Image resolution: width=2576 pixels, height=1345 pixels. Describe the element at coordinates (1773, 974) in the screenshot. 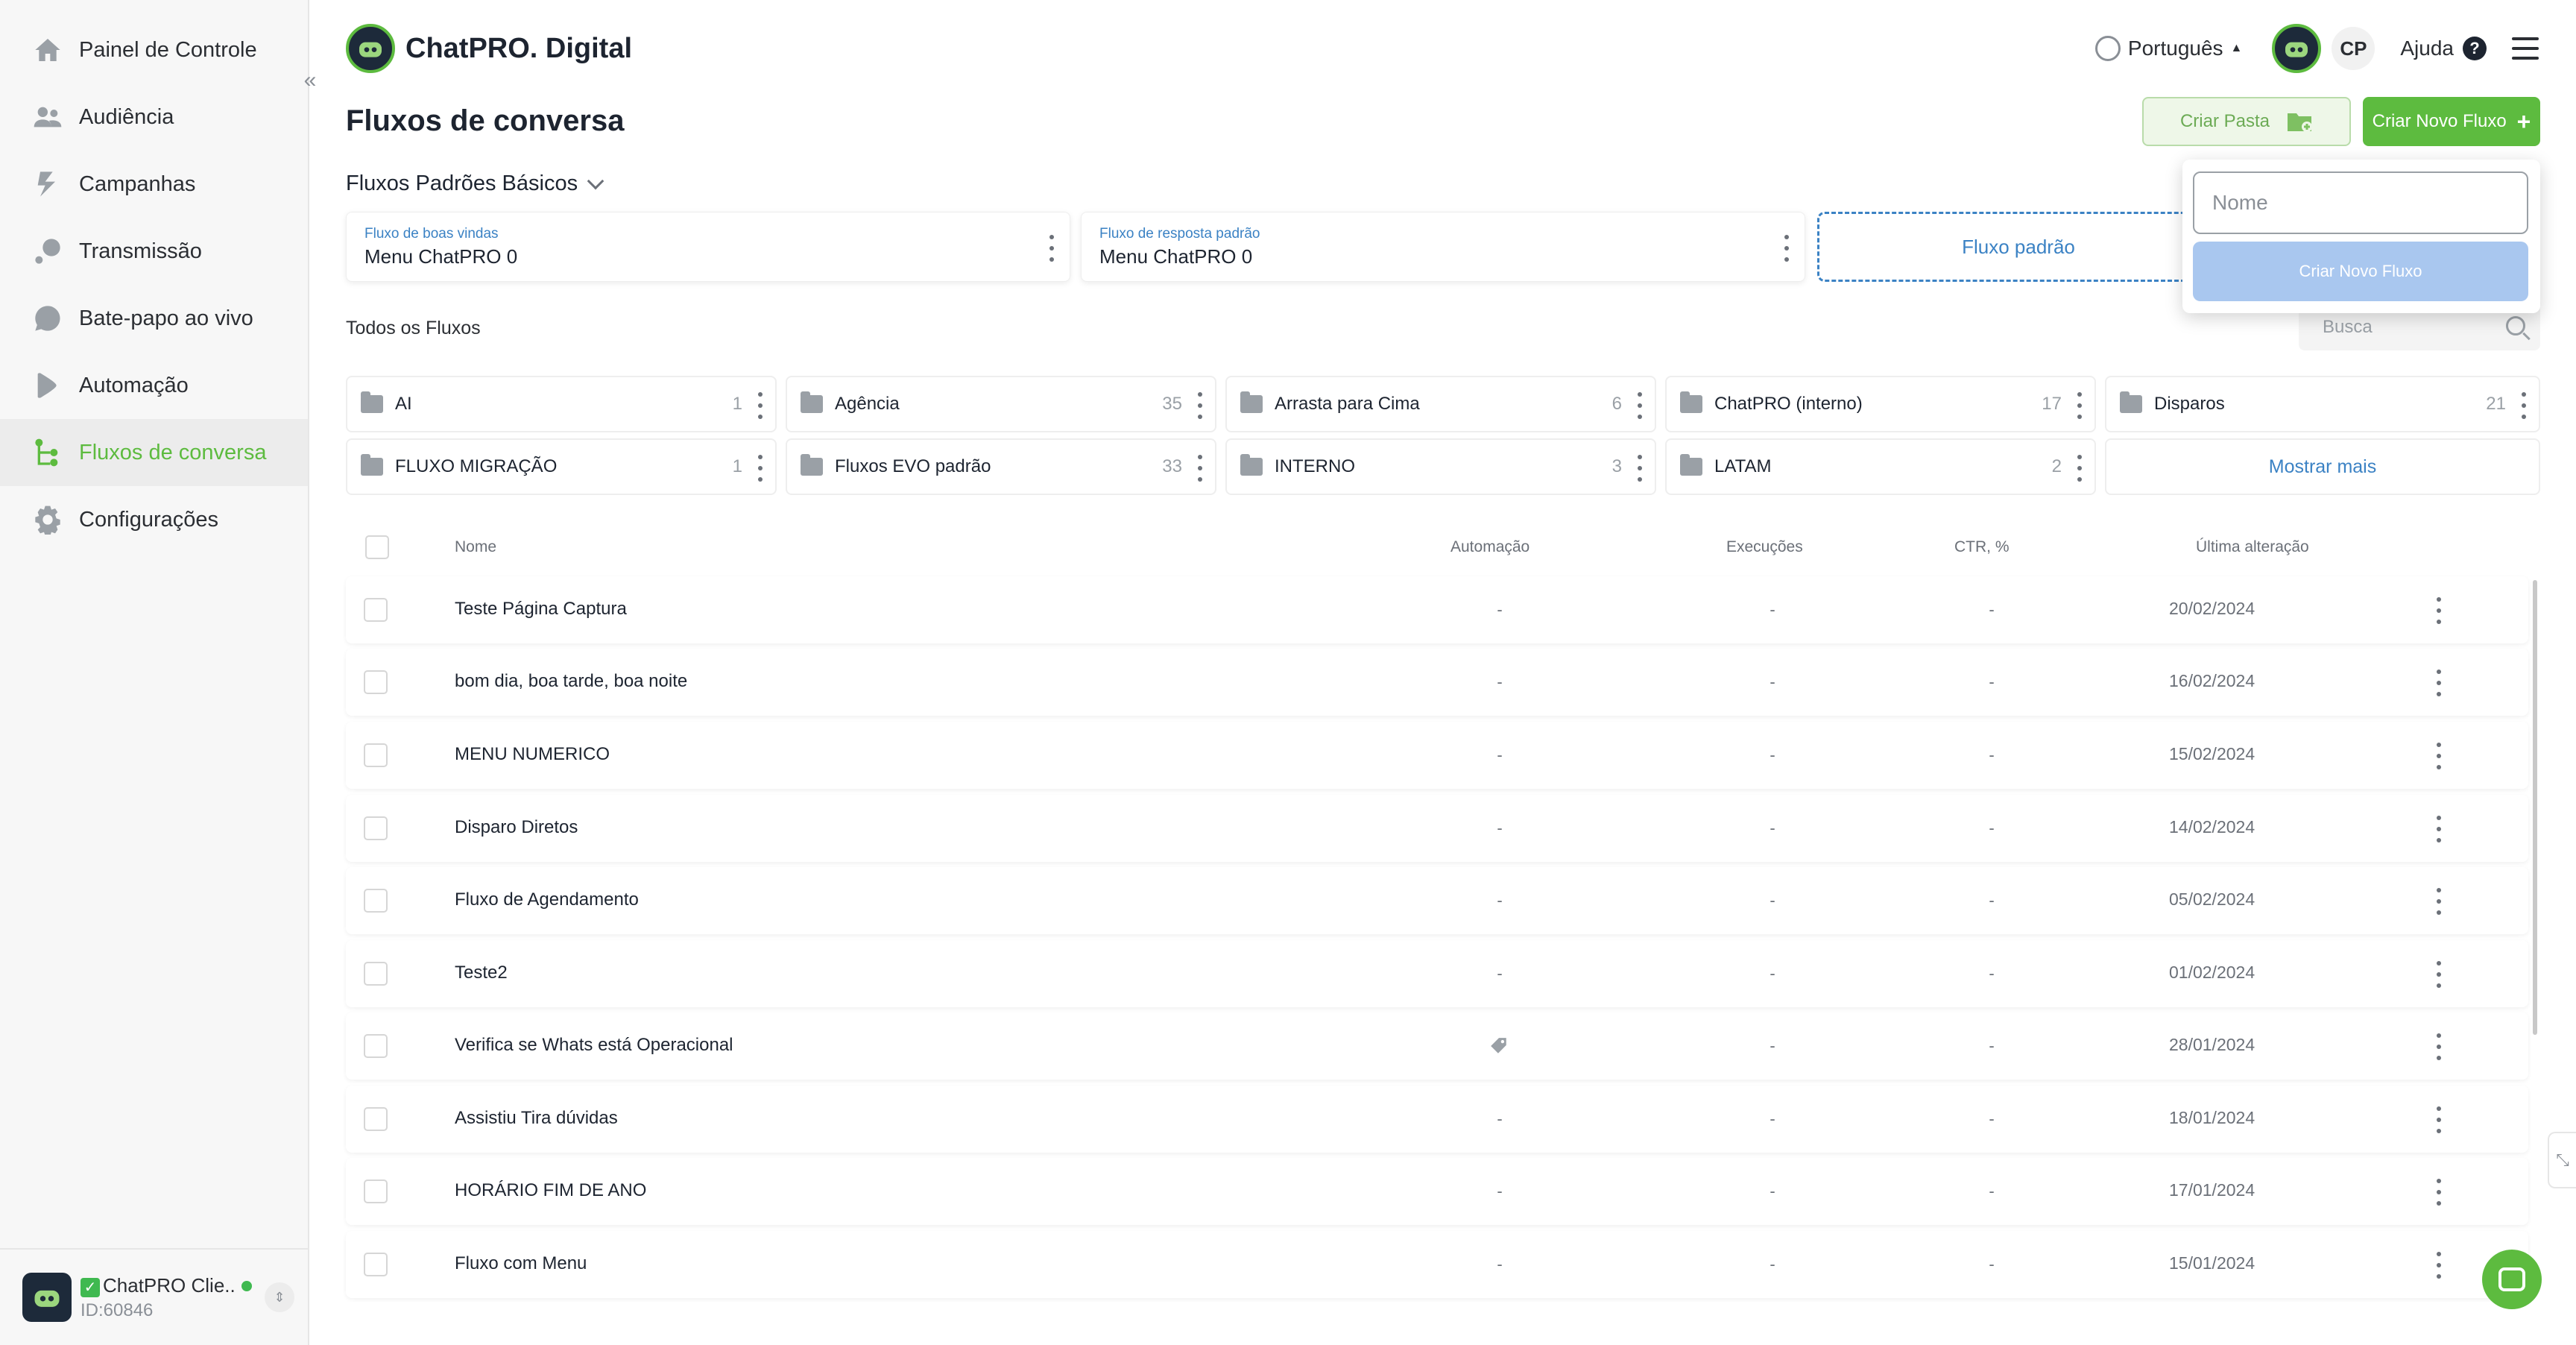

I see `executions-cell: -` at that location.